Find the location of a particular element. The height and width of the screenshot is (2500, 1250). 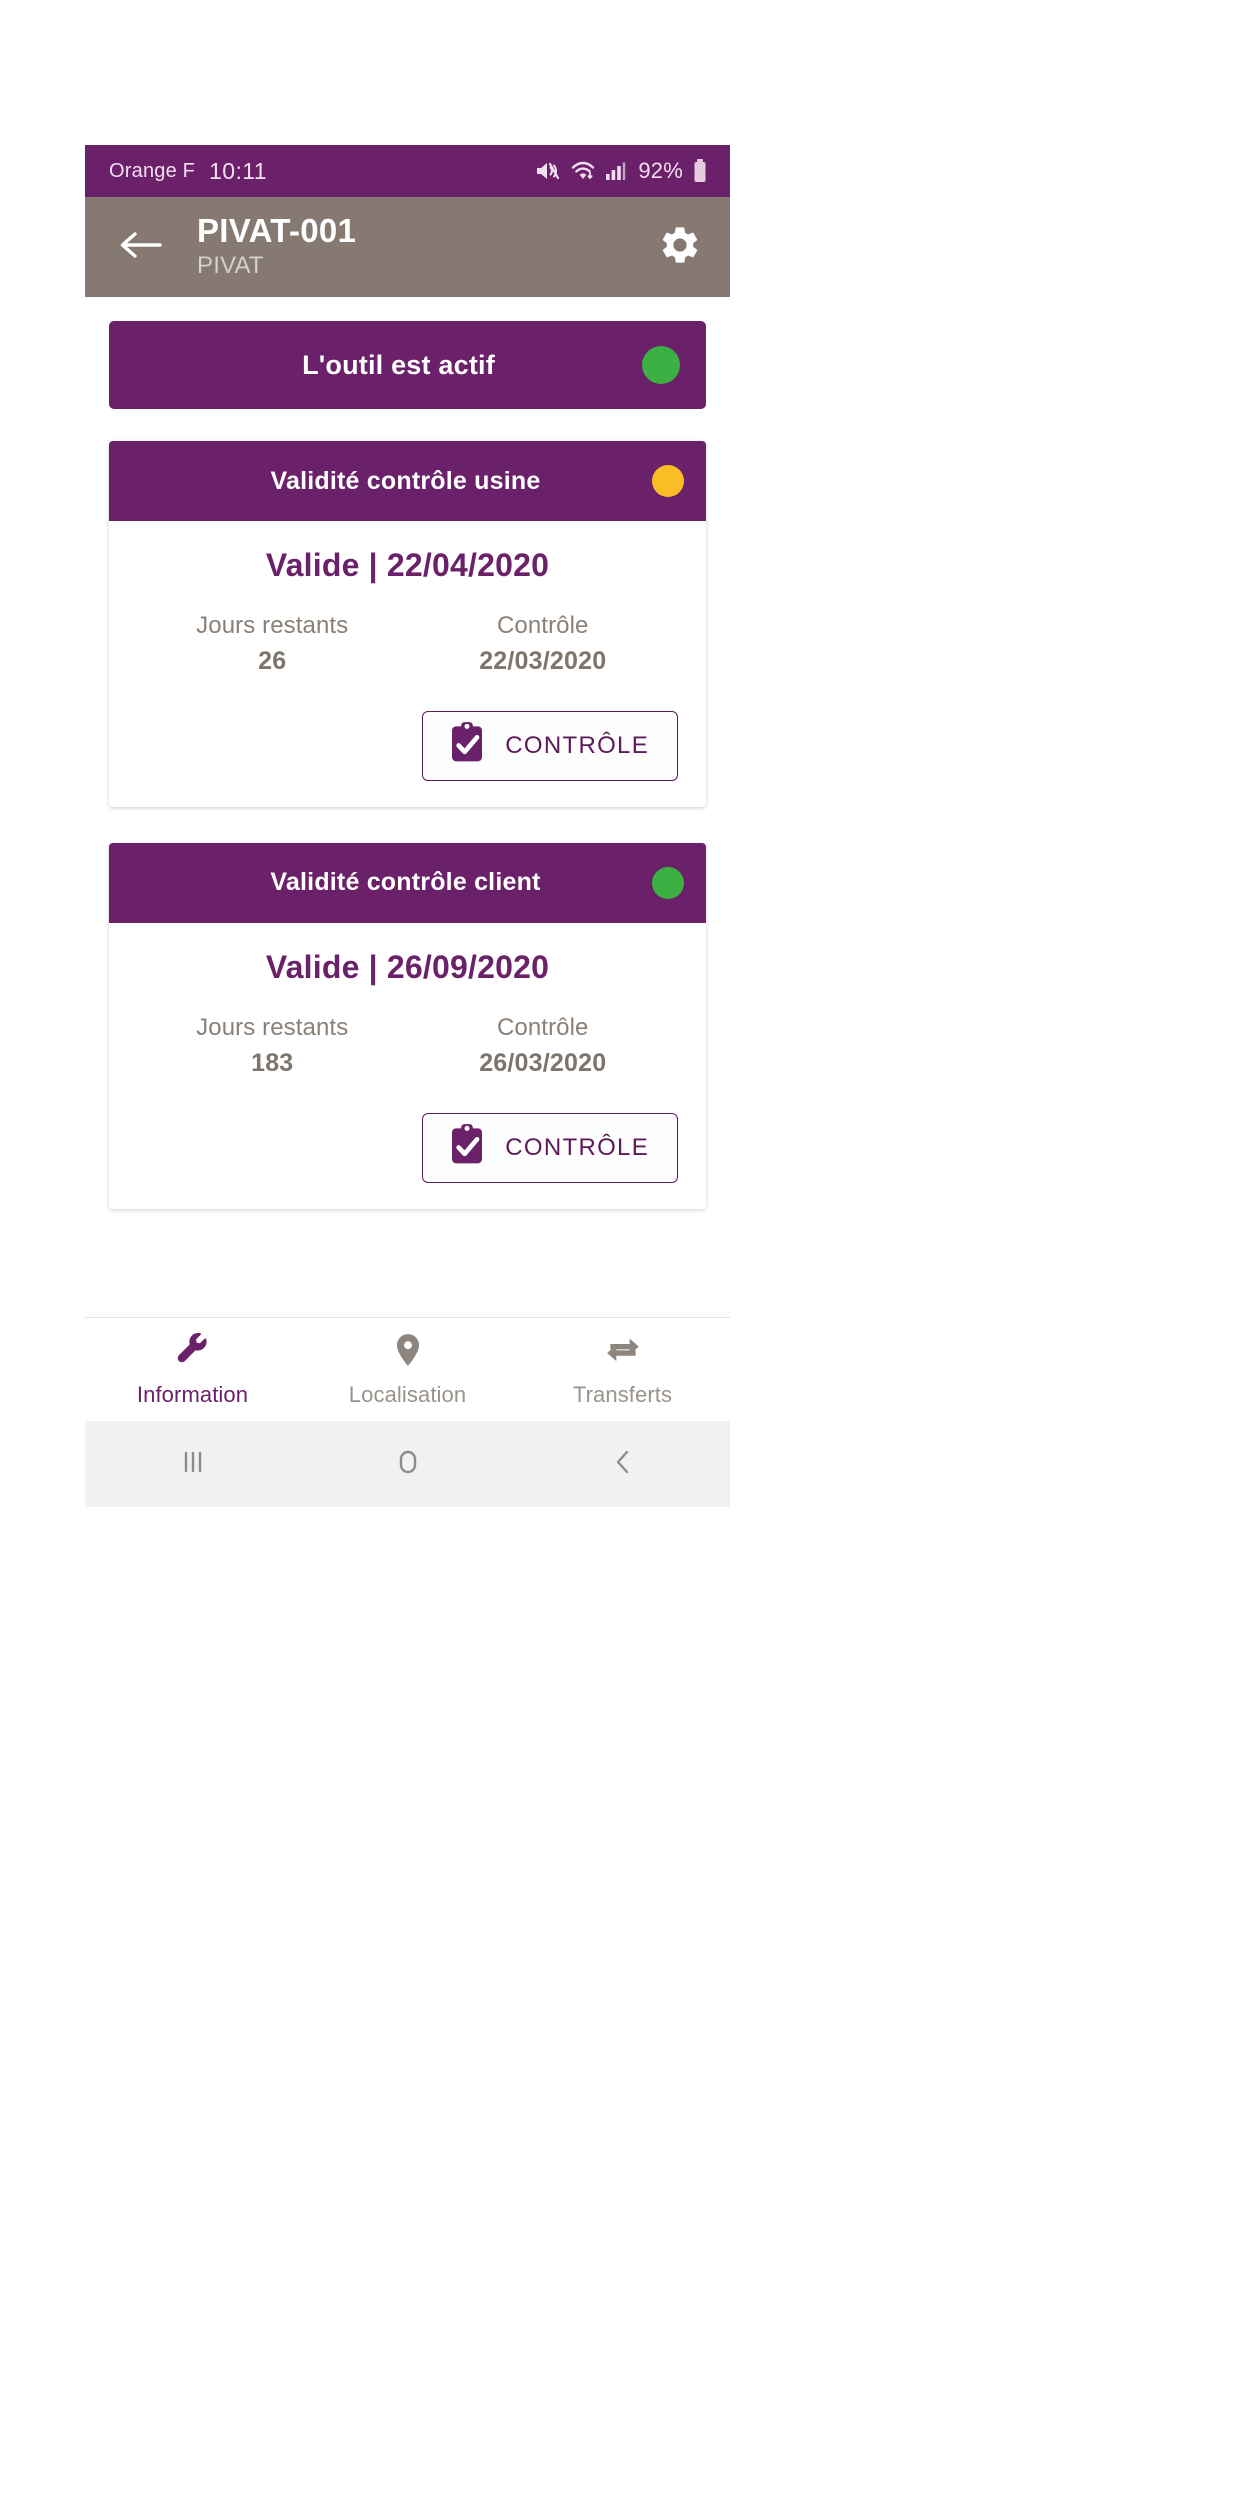

gear-icon is located at coordinates (680, 247).